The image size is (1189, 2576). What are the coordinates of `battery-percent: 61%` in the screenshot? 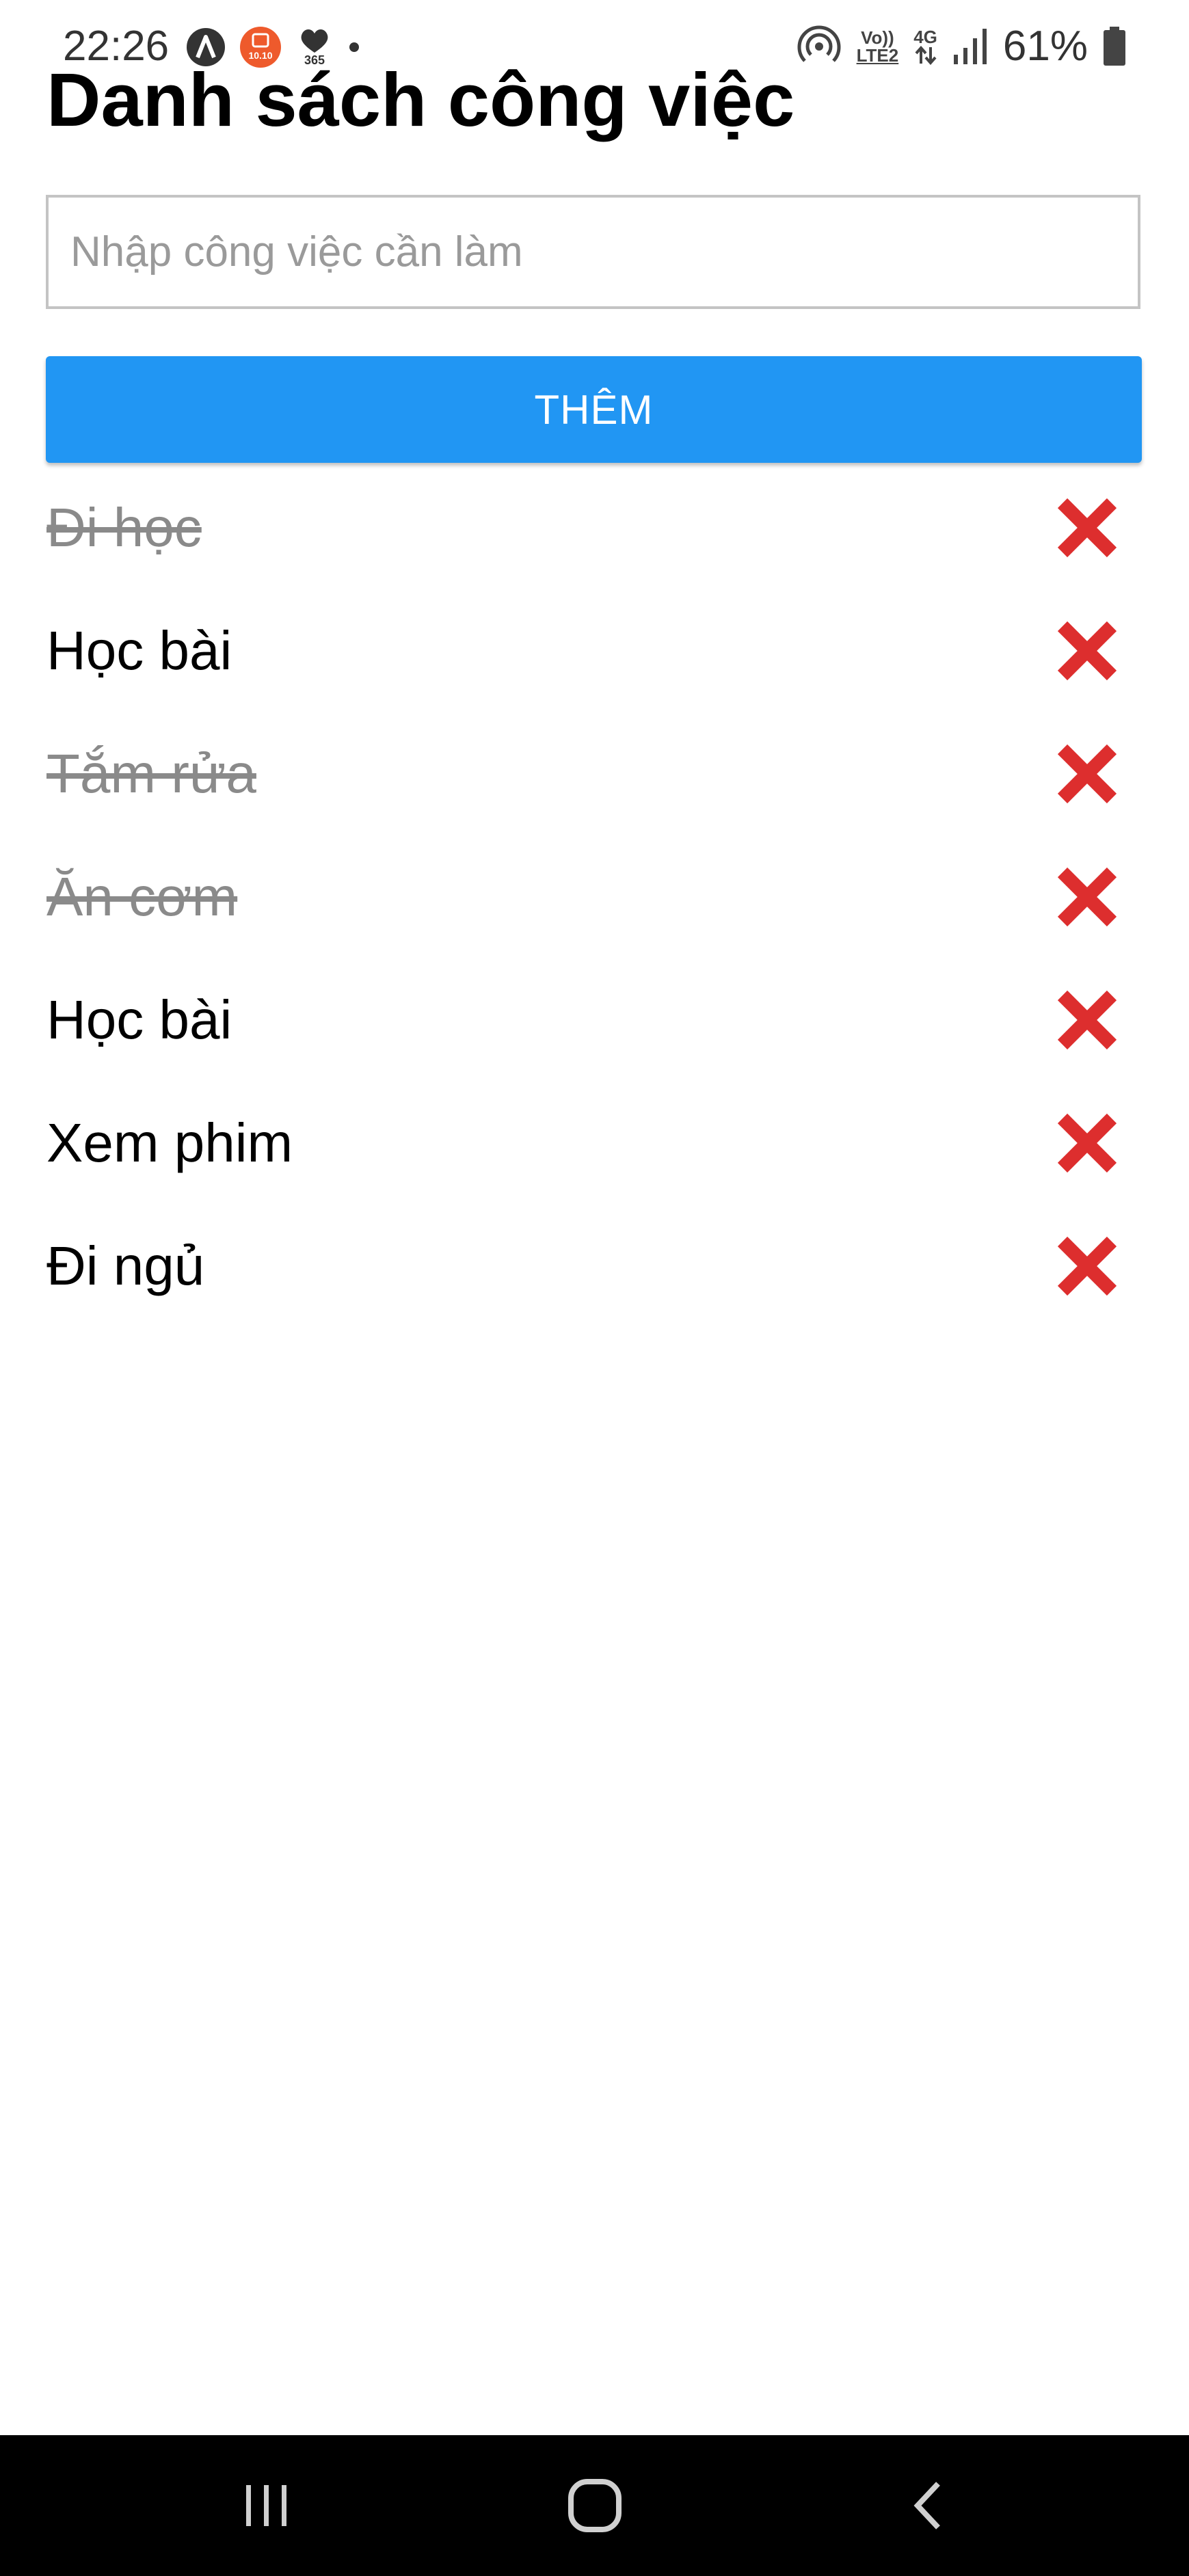 It's located at (1045, 46).